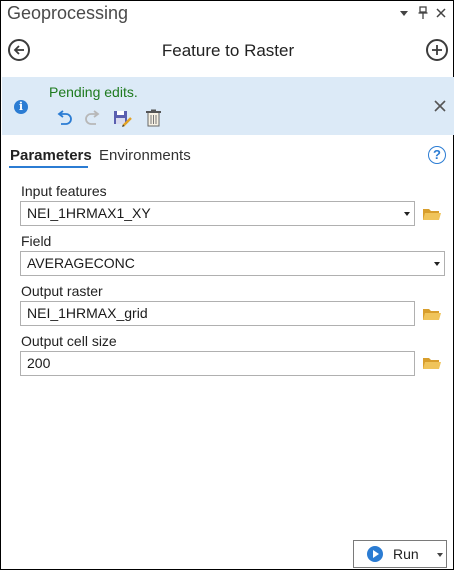 The height and width of the screenshot is (570, 454). I want to click on play-icon, so click(375, 554).